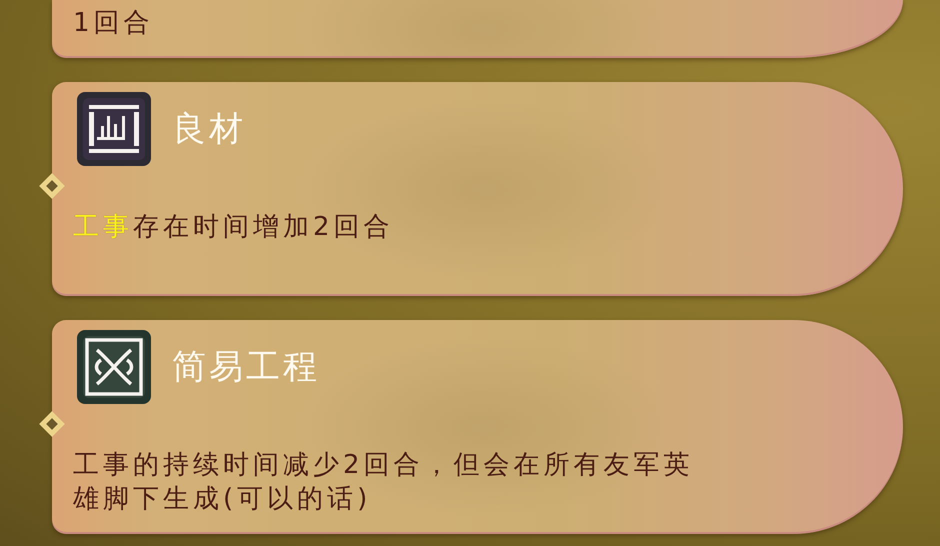 This screenshot has width=940, height=546. I want to click on skill-description: 工事存在时间增加2回合, so click(234, 227).